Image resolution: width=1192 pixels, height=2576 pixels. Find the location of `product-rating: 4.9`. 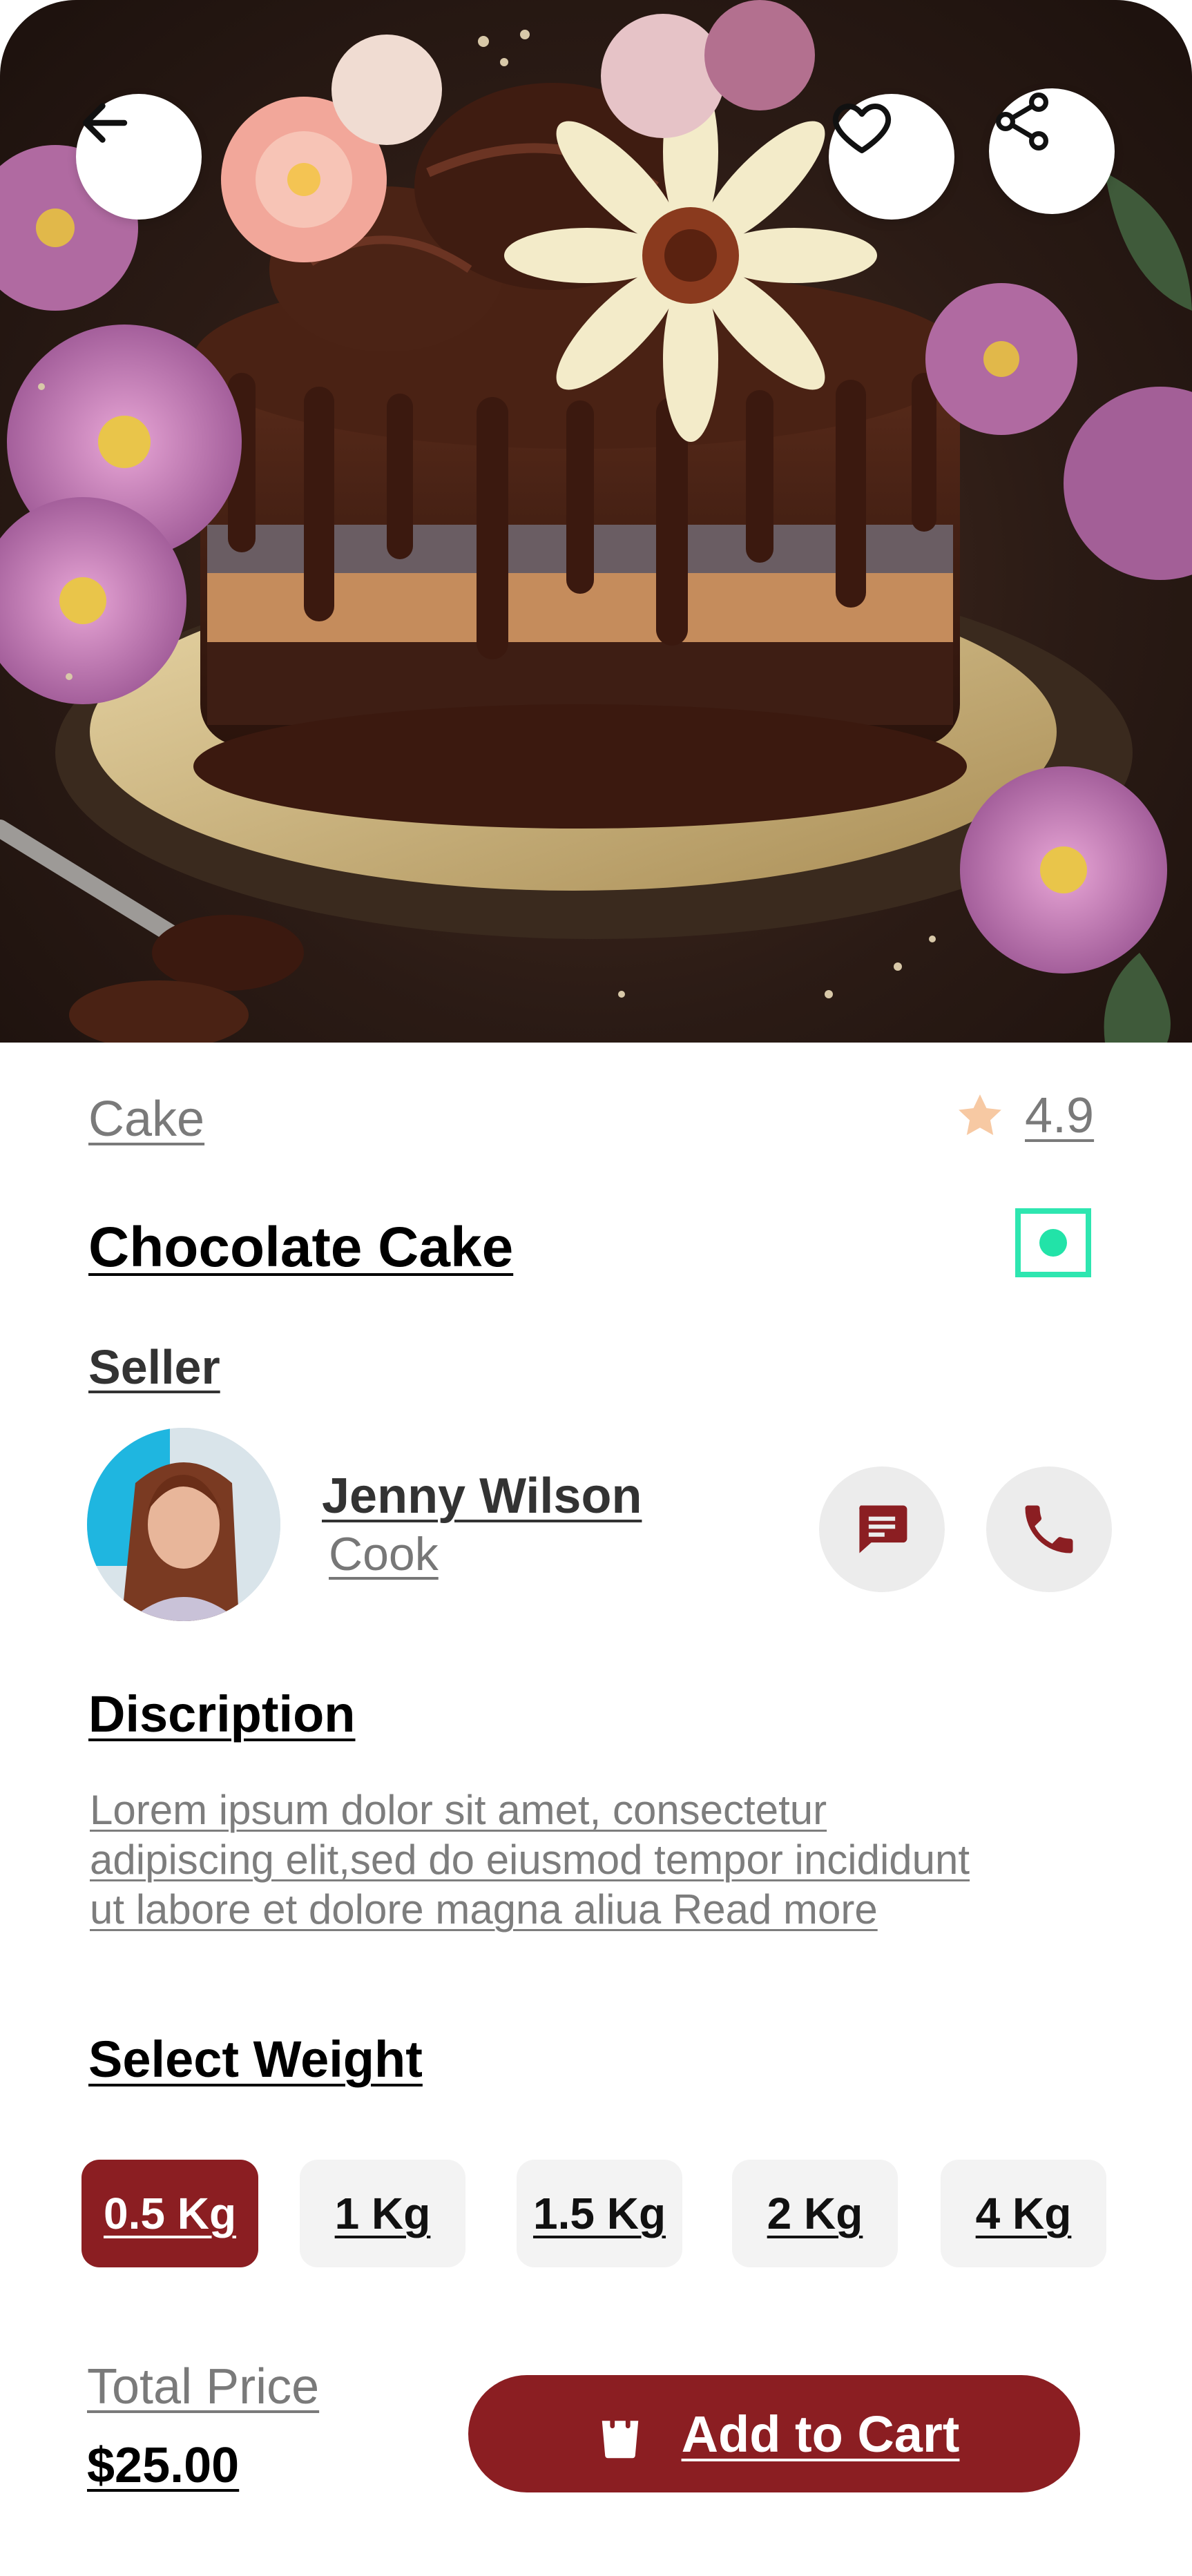

product-rating: 4.9 is located at coordinates (1023, 1115).